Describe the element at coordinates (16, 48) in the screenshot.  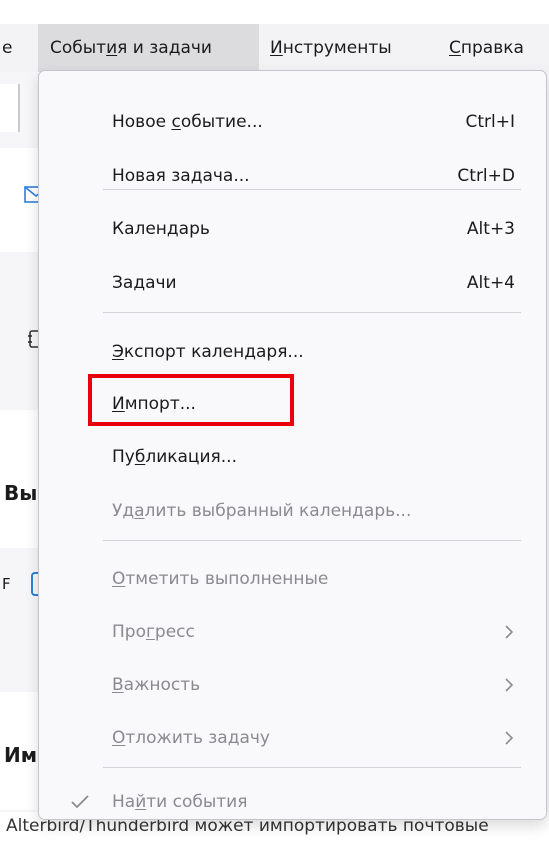
I see `menubar-item-edit: е` at that location.